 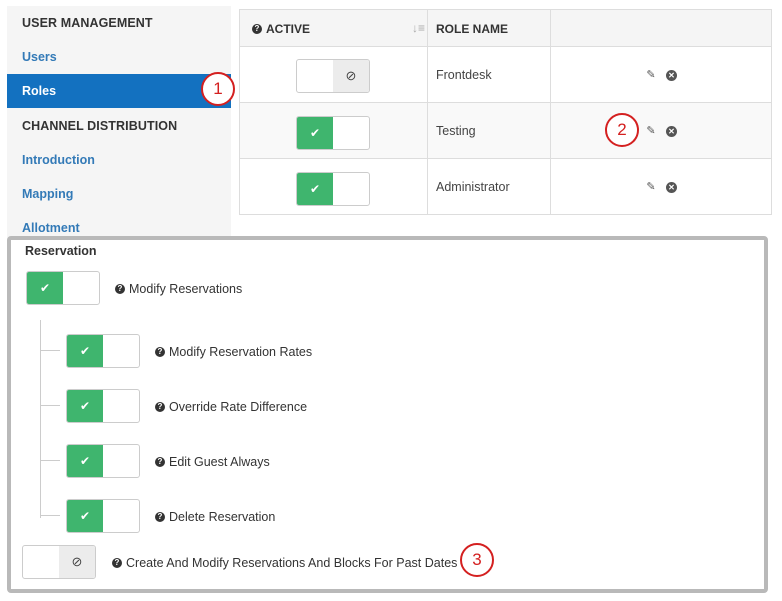 I want to click on table-row: ⊘ Frontdesk ✎ ✕, so click(x=505, y=75).